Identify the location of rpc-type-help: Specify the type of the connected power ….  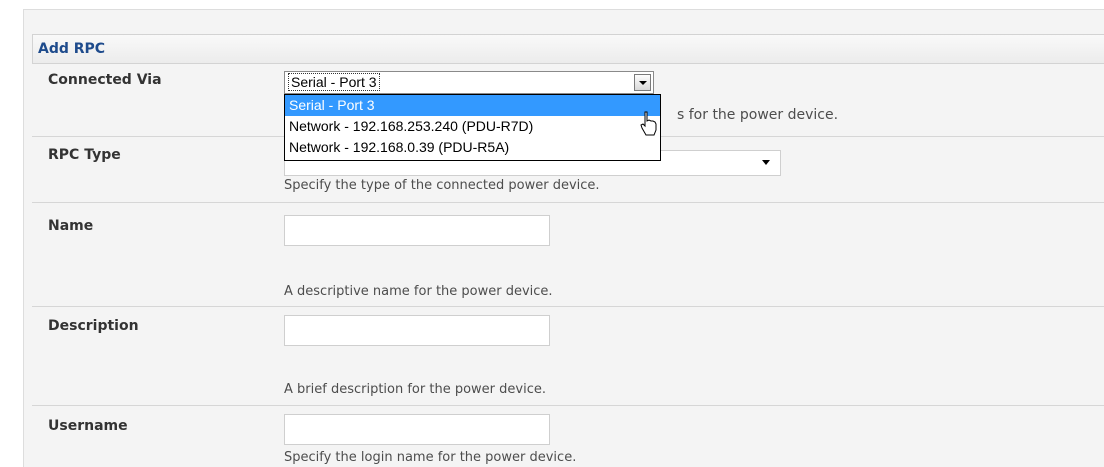
(442, 185).